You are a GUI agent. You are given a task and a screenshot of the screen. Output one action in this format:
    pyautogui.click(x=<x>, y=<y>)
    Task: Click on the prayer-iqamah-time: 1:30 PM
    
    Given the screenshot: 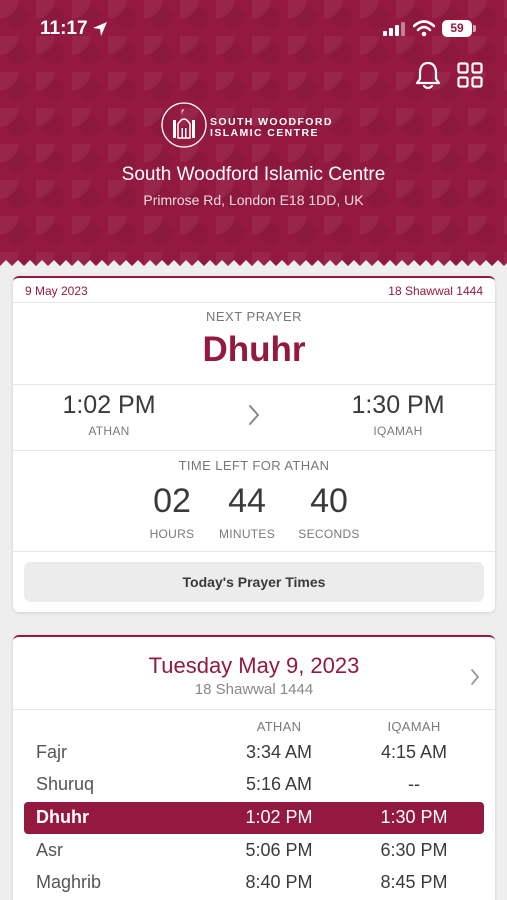 What is the action you would take?
    pyautogui.click(x=414, y=817)
    